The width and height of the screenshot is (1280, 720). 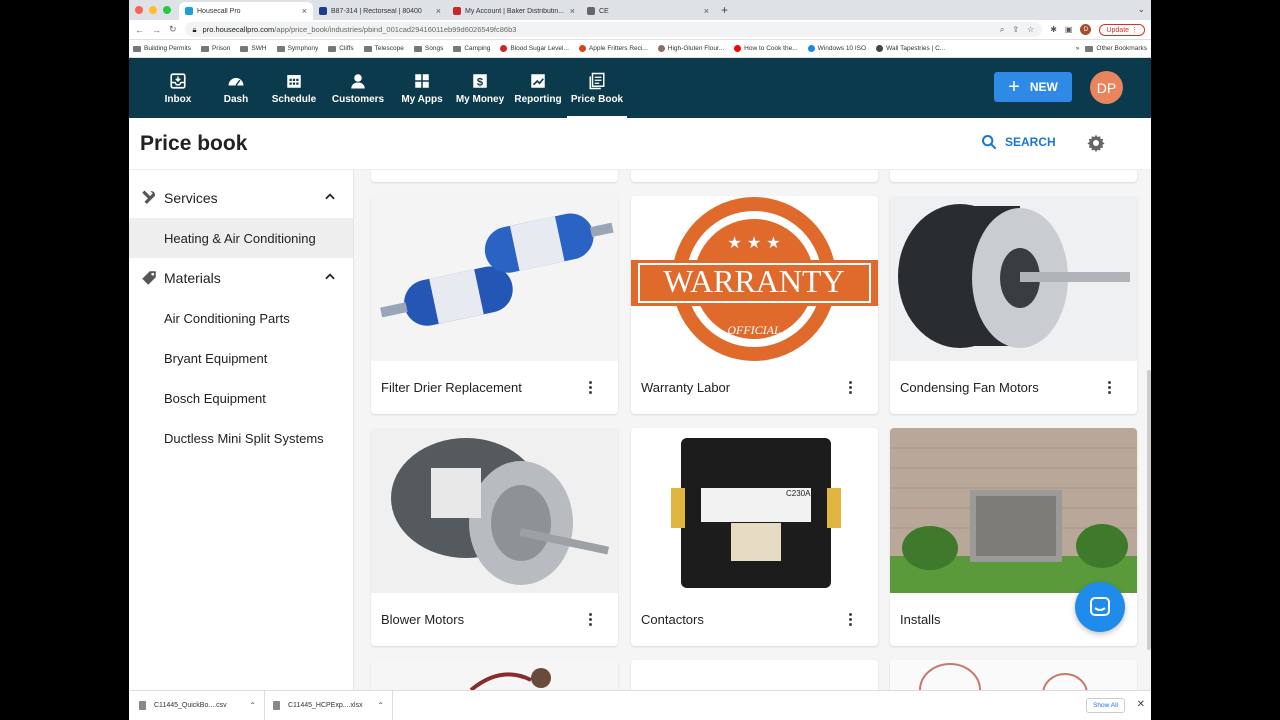 What do you see at coordinates (297, 48) in the screenshot?
I see `bookmark-item: Symphony` at bounding box center [297, 48].